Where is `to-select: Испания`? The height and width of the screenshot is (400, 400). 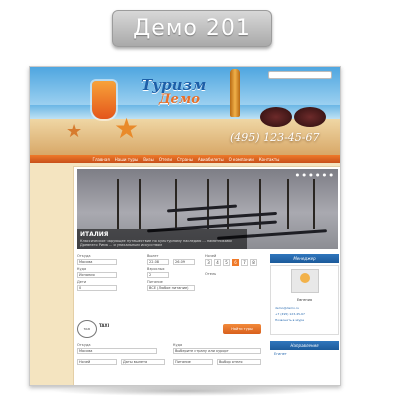 to-select: Испания is located at coordinates (97, 275).